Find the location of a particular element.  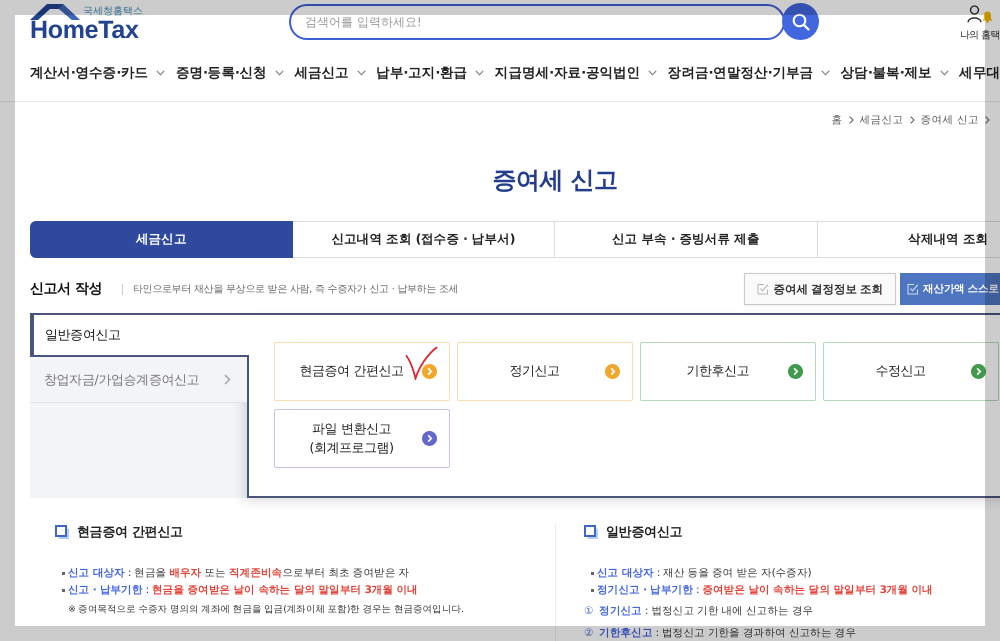

info-text: ② 기한후신고 : 법정신고 기한을 경과하여 신고하는 경우 is located at coordinates (720, 633).